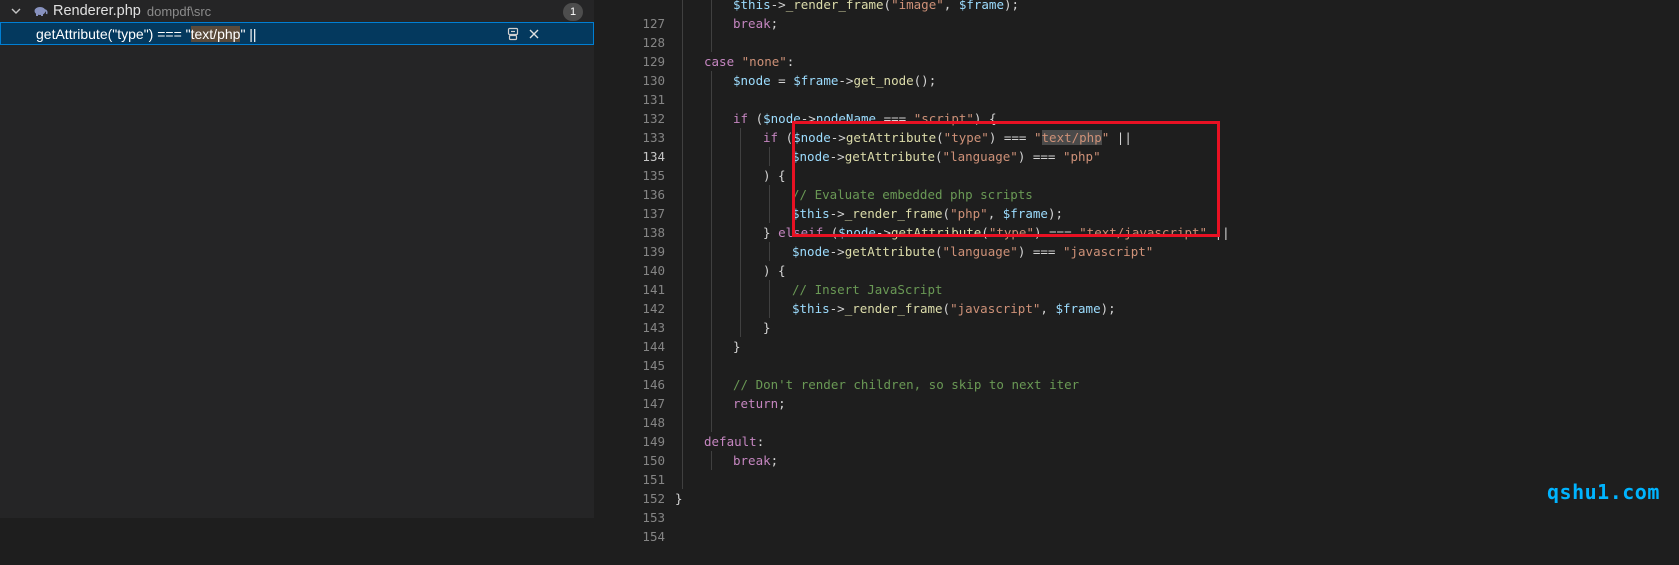 This screenshot has height=565, width=1679. Describe the element at coordinates (1136, 51) in the screenshot. I see `code-line: 129` at that location.